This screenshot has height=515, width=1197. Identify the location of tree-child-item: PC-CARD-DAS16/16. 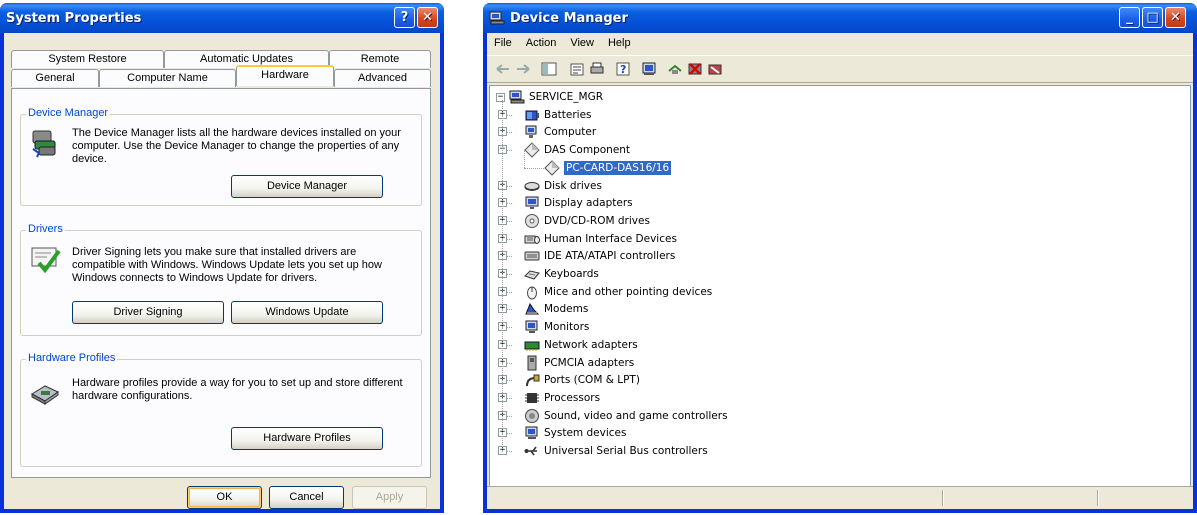
(598, 163).